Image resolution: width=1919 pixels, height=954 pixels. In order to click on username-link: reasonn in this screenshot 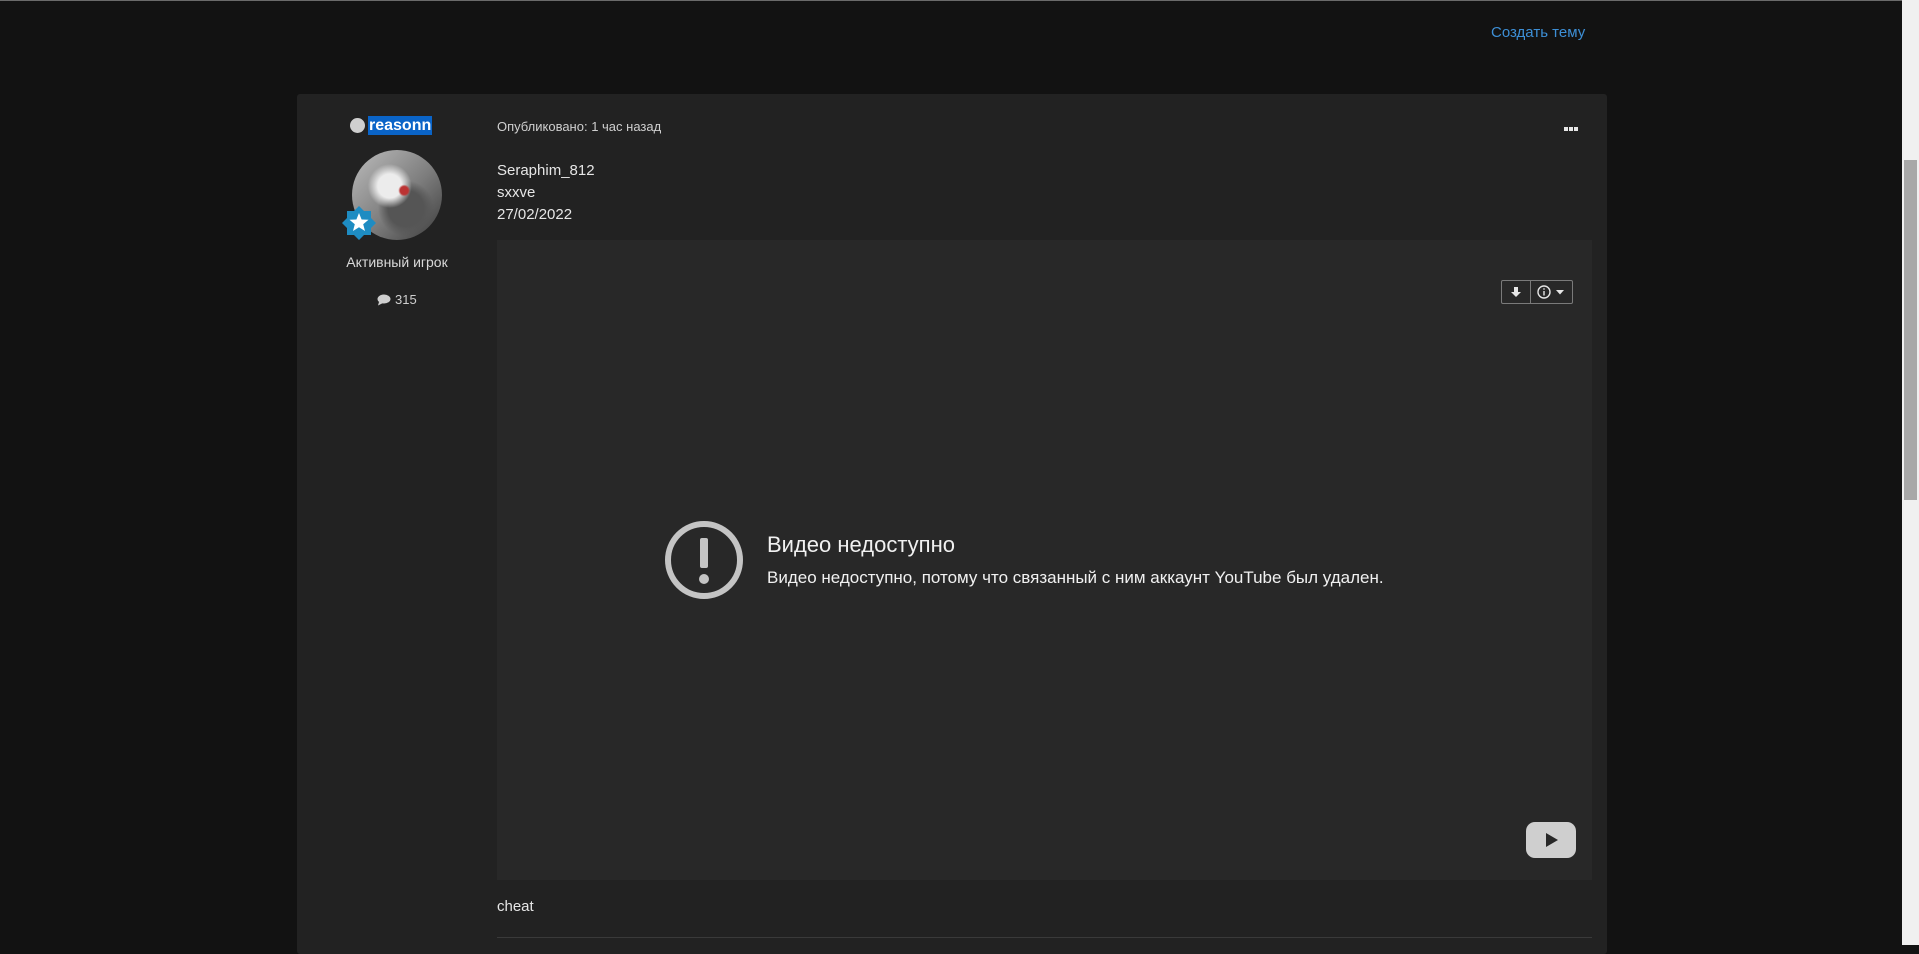, I will do `click(400, 125)`.